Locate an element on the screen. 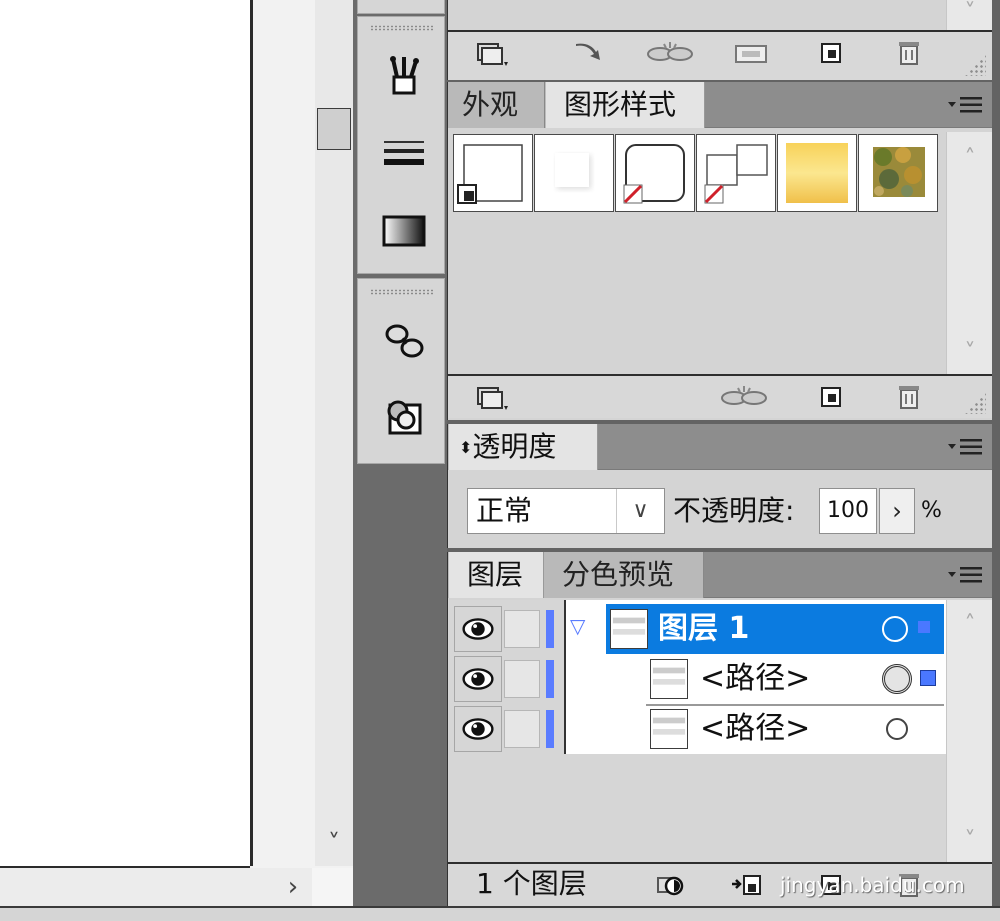 Image resolution: width=1000 pixels, height=921 pixels. percent-unit: % is located at coordinates (931, 510).